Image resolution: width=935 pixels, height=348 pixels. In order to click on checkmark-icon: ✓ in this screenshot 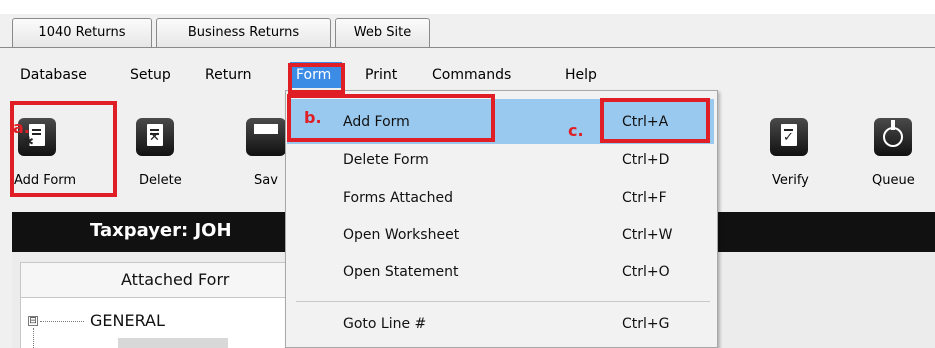, I will do `click(788, 137)`.